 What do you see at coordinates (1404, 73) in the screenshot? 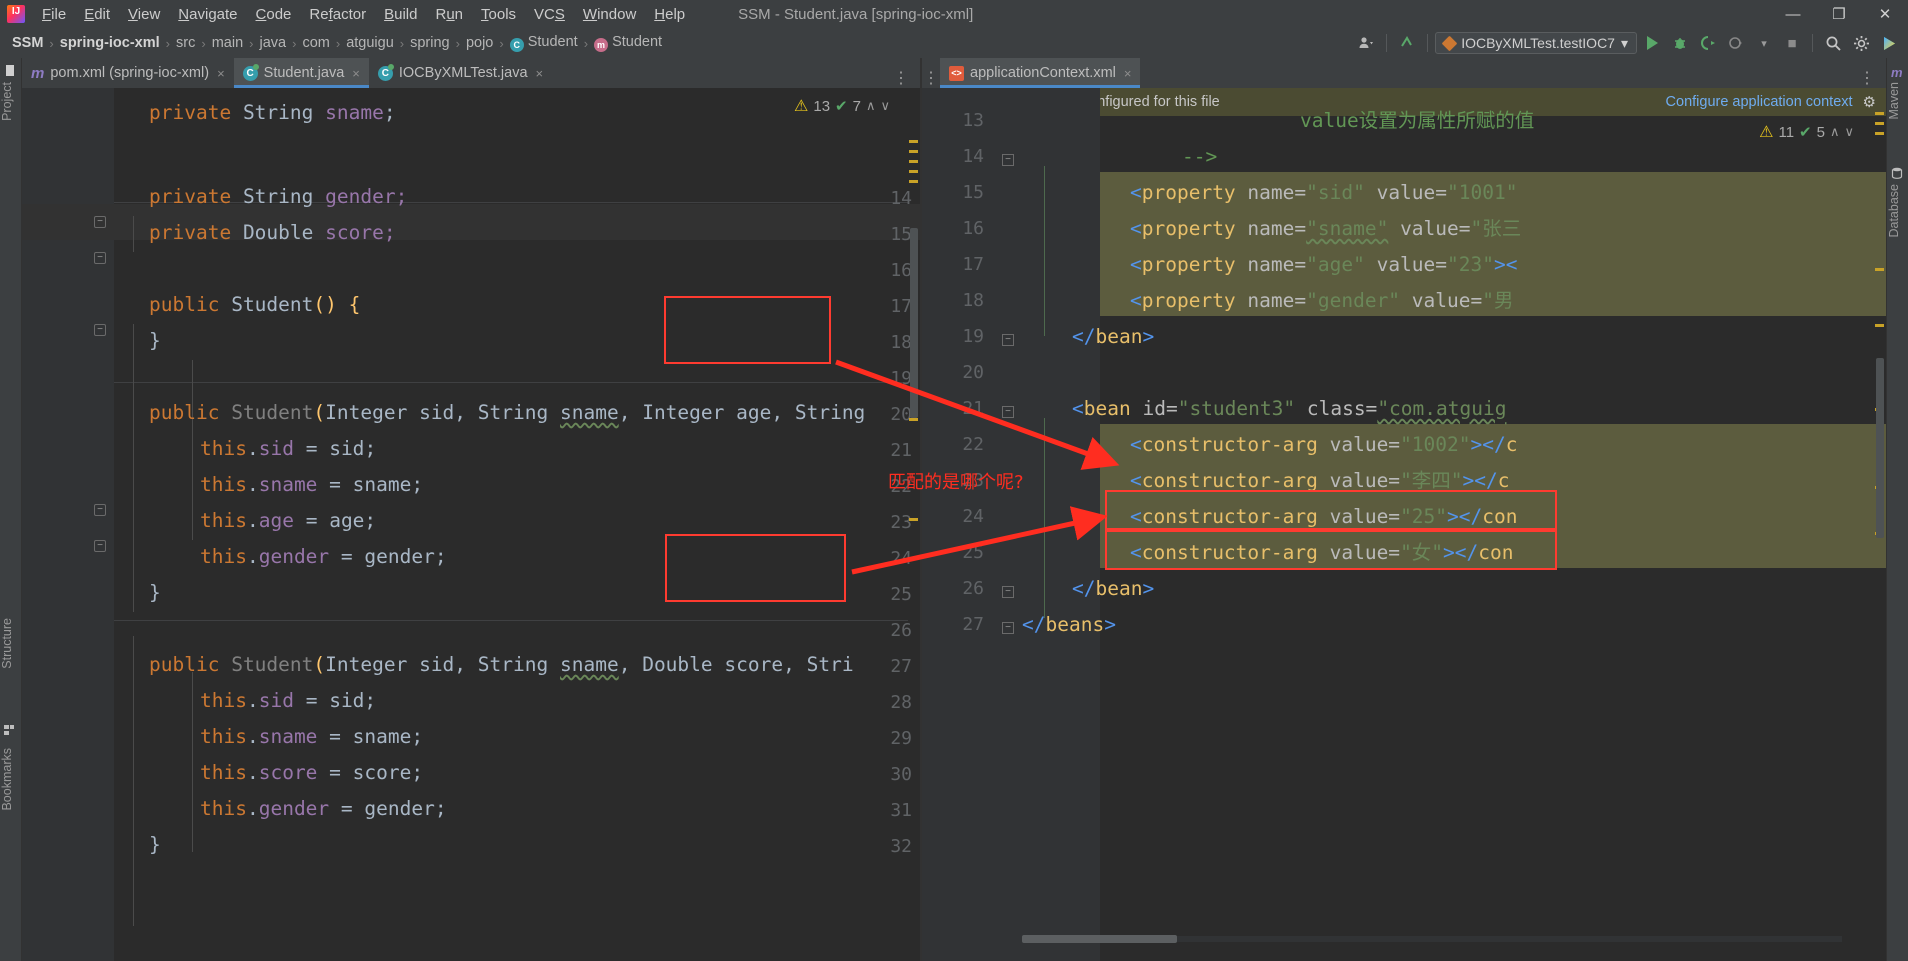
I see `editor-tab-row-right: ⋮ <> applicationContext.xml × ⋮` at bounding box center [1404, 73].